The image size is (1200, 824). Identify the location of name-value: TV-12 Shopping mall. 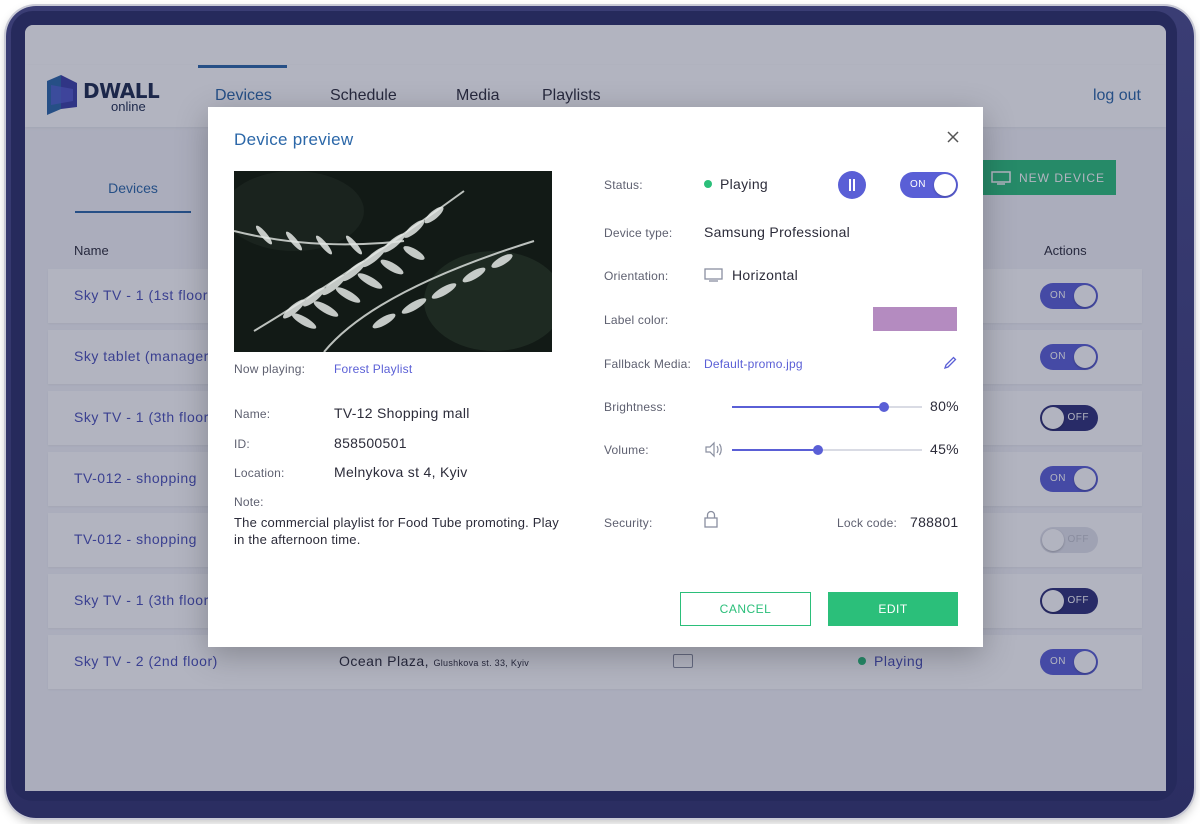
(402, 413).